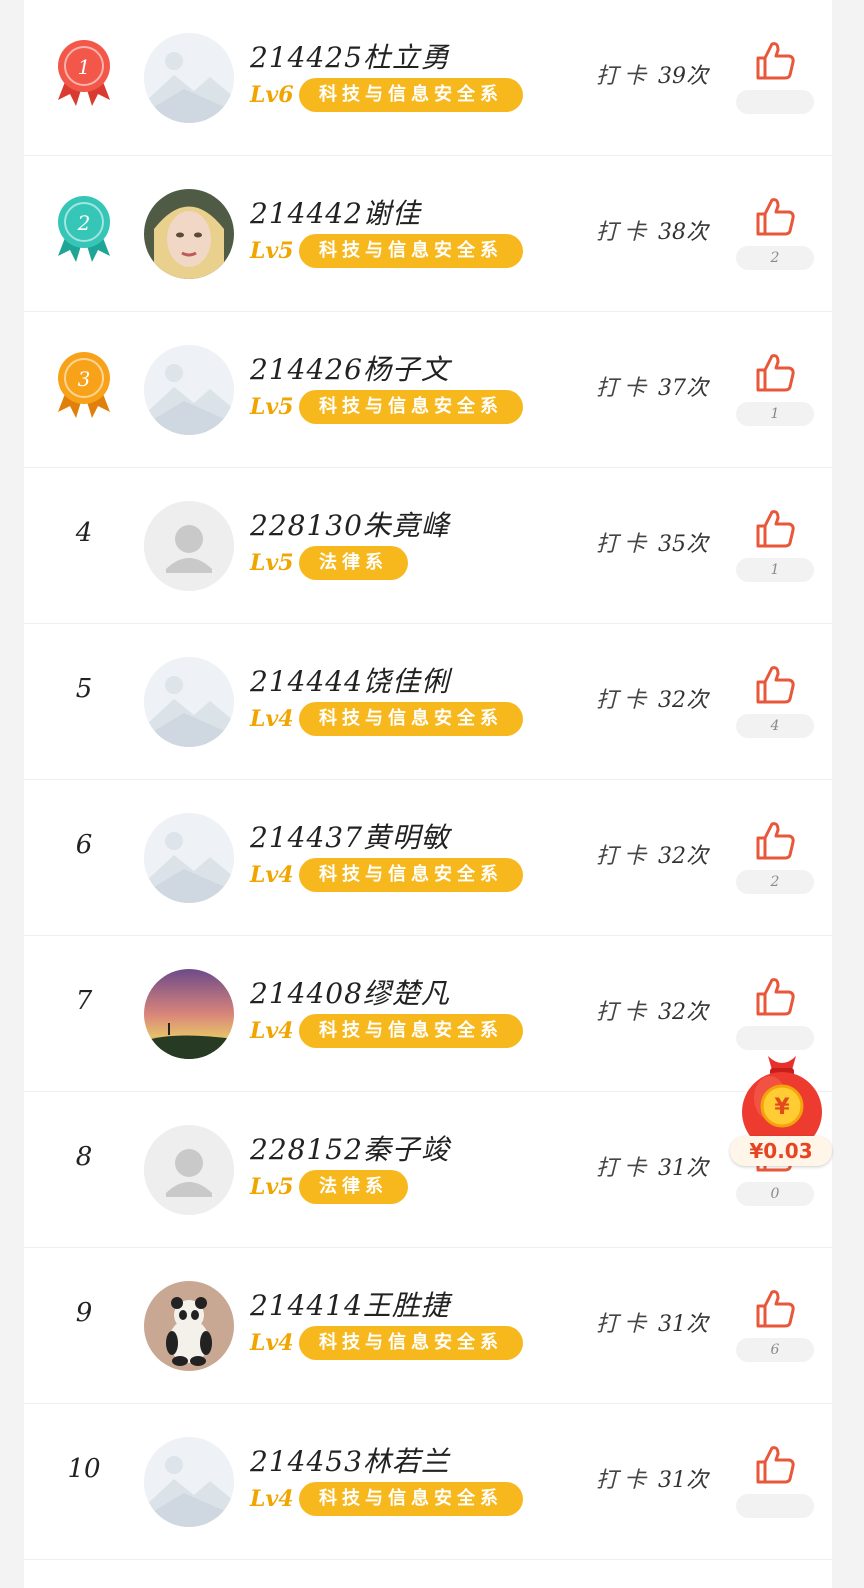  I want to click on checkin-count: 打卡 35次, so click(652, 542).